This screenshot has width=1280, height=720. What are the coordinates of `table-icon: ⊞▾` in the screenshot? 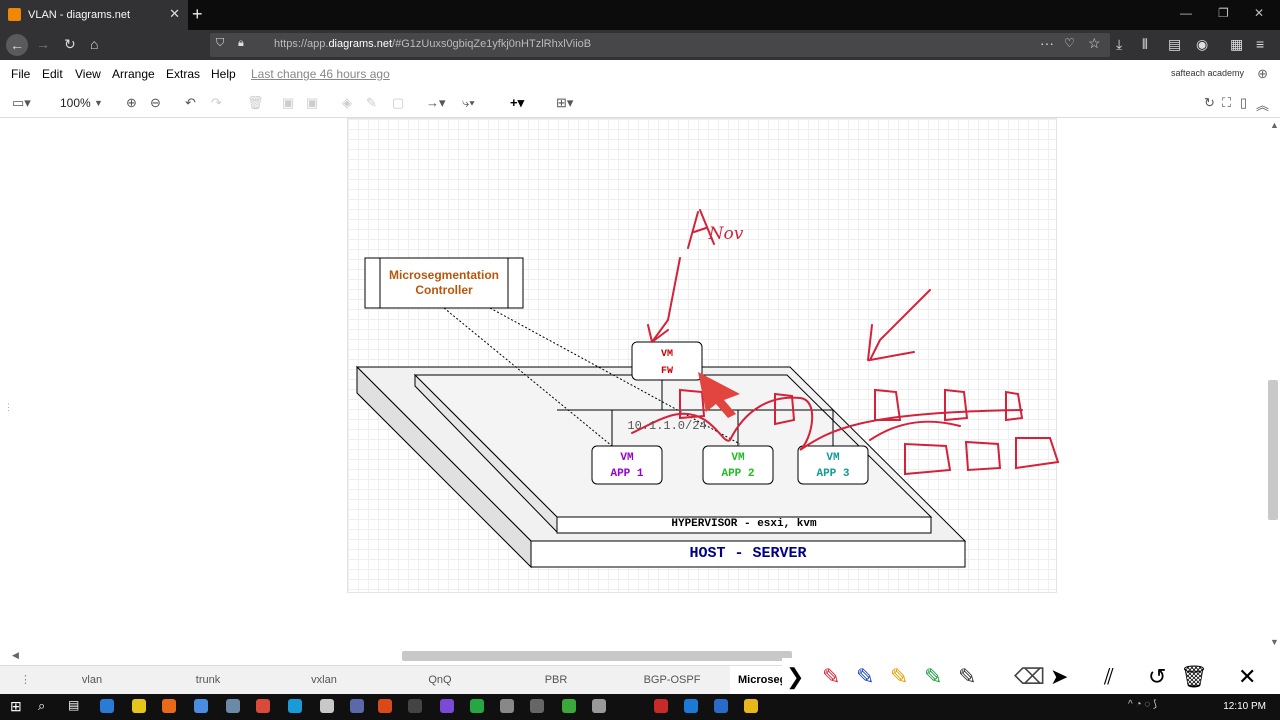 It's located at (564, 103).